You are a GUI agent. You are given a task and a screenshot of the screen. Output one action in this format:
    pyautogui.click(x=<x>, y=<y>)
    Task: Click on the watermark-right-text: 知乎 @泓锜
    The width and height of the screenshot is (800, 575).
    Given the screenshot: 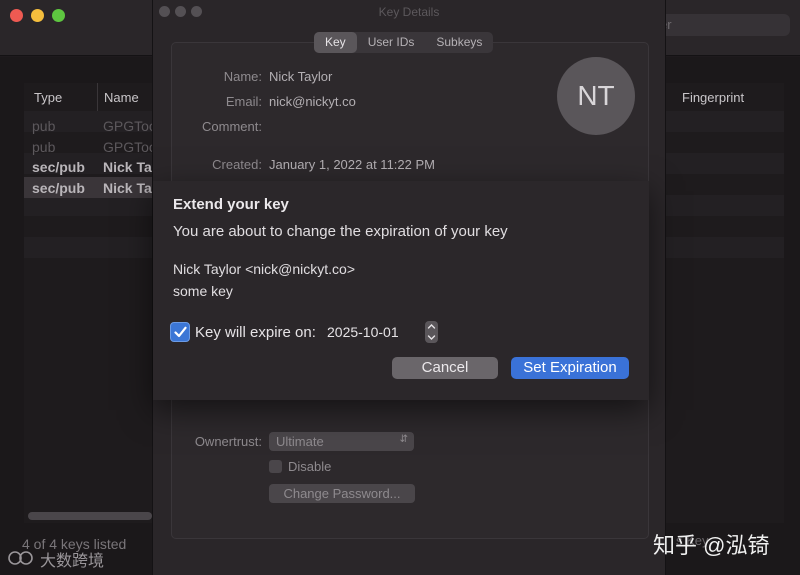 What is the action you would take?
    pyautogui.click(x=711, y=545)
    